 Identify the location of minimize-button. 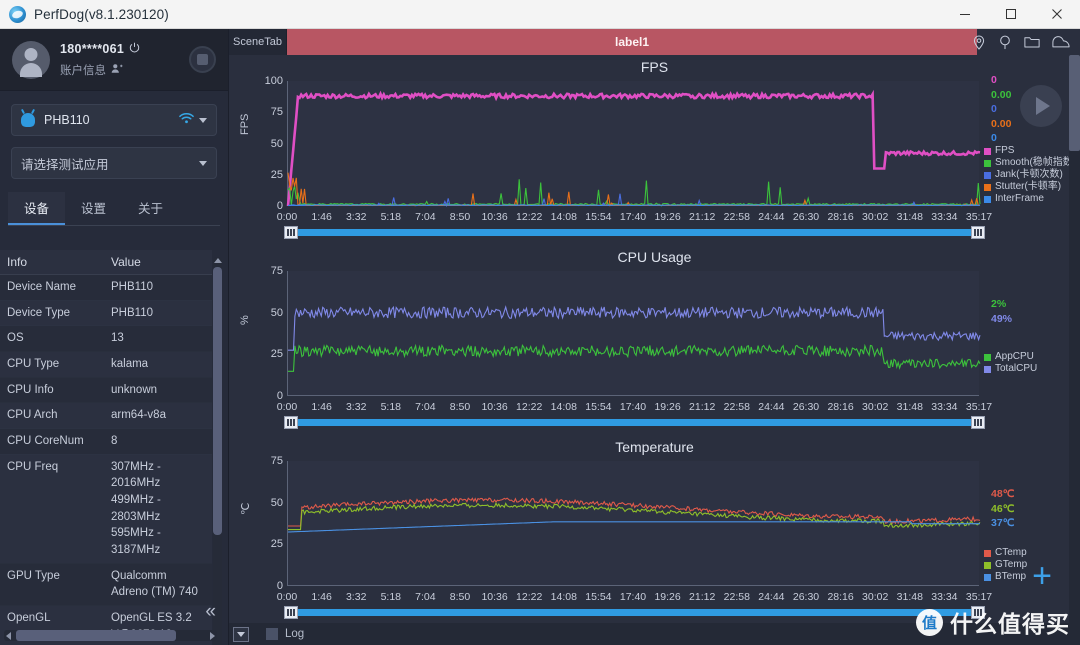
(965, 14).